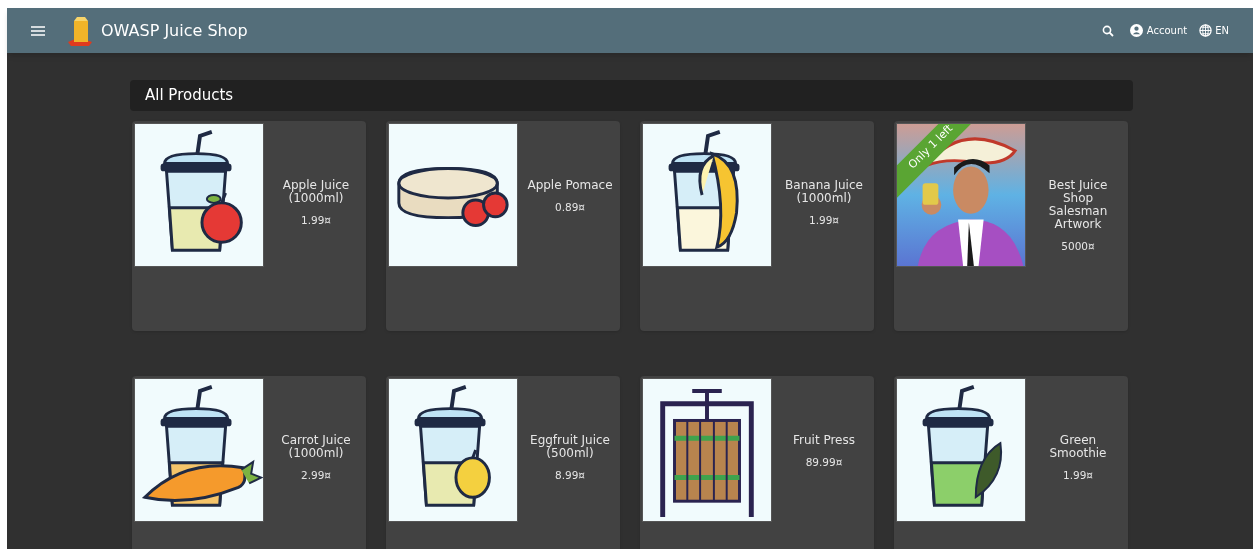  Describe the element at coordinates (1078, 246) in the screenshot. I see `product-price: 5000¤` at that location.